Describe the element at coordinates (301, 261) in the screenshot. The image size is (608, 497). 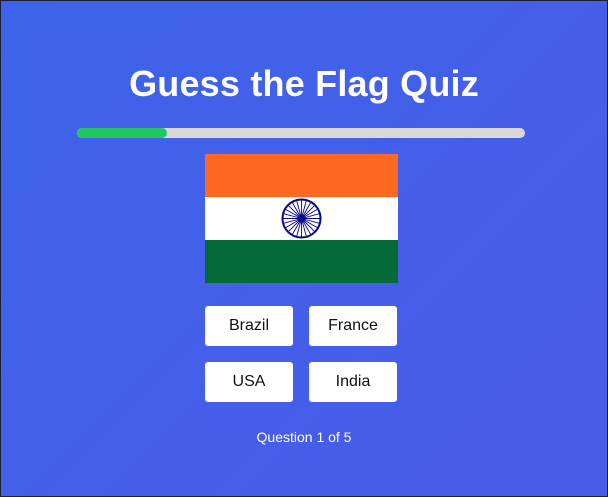
I see `flag-green-band` at that location.